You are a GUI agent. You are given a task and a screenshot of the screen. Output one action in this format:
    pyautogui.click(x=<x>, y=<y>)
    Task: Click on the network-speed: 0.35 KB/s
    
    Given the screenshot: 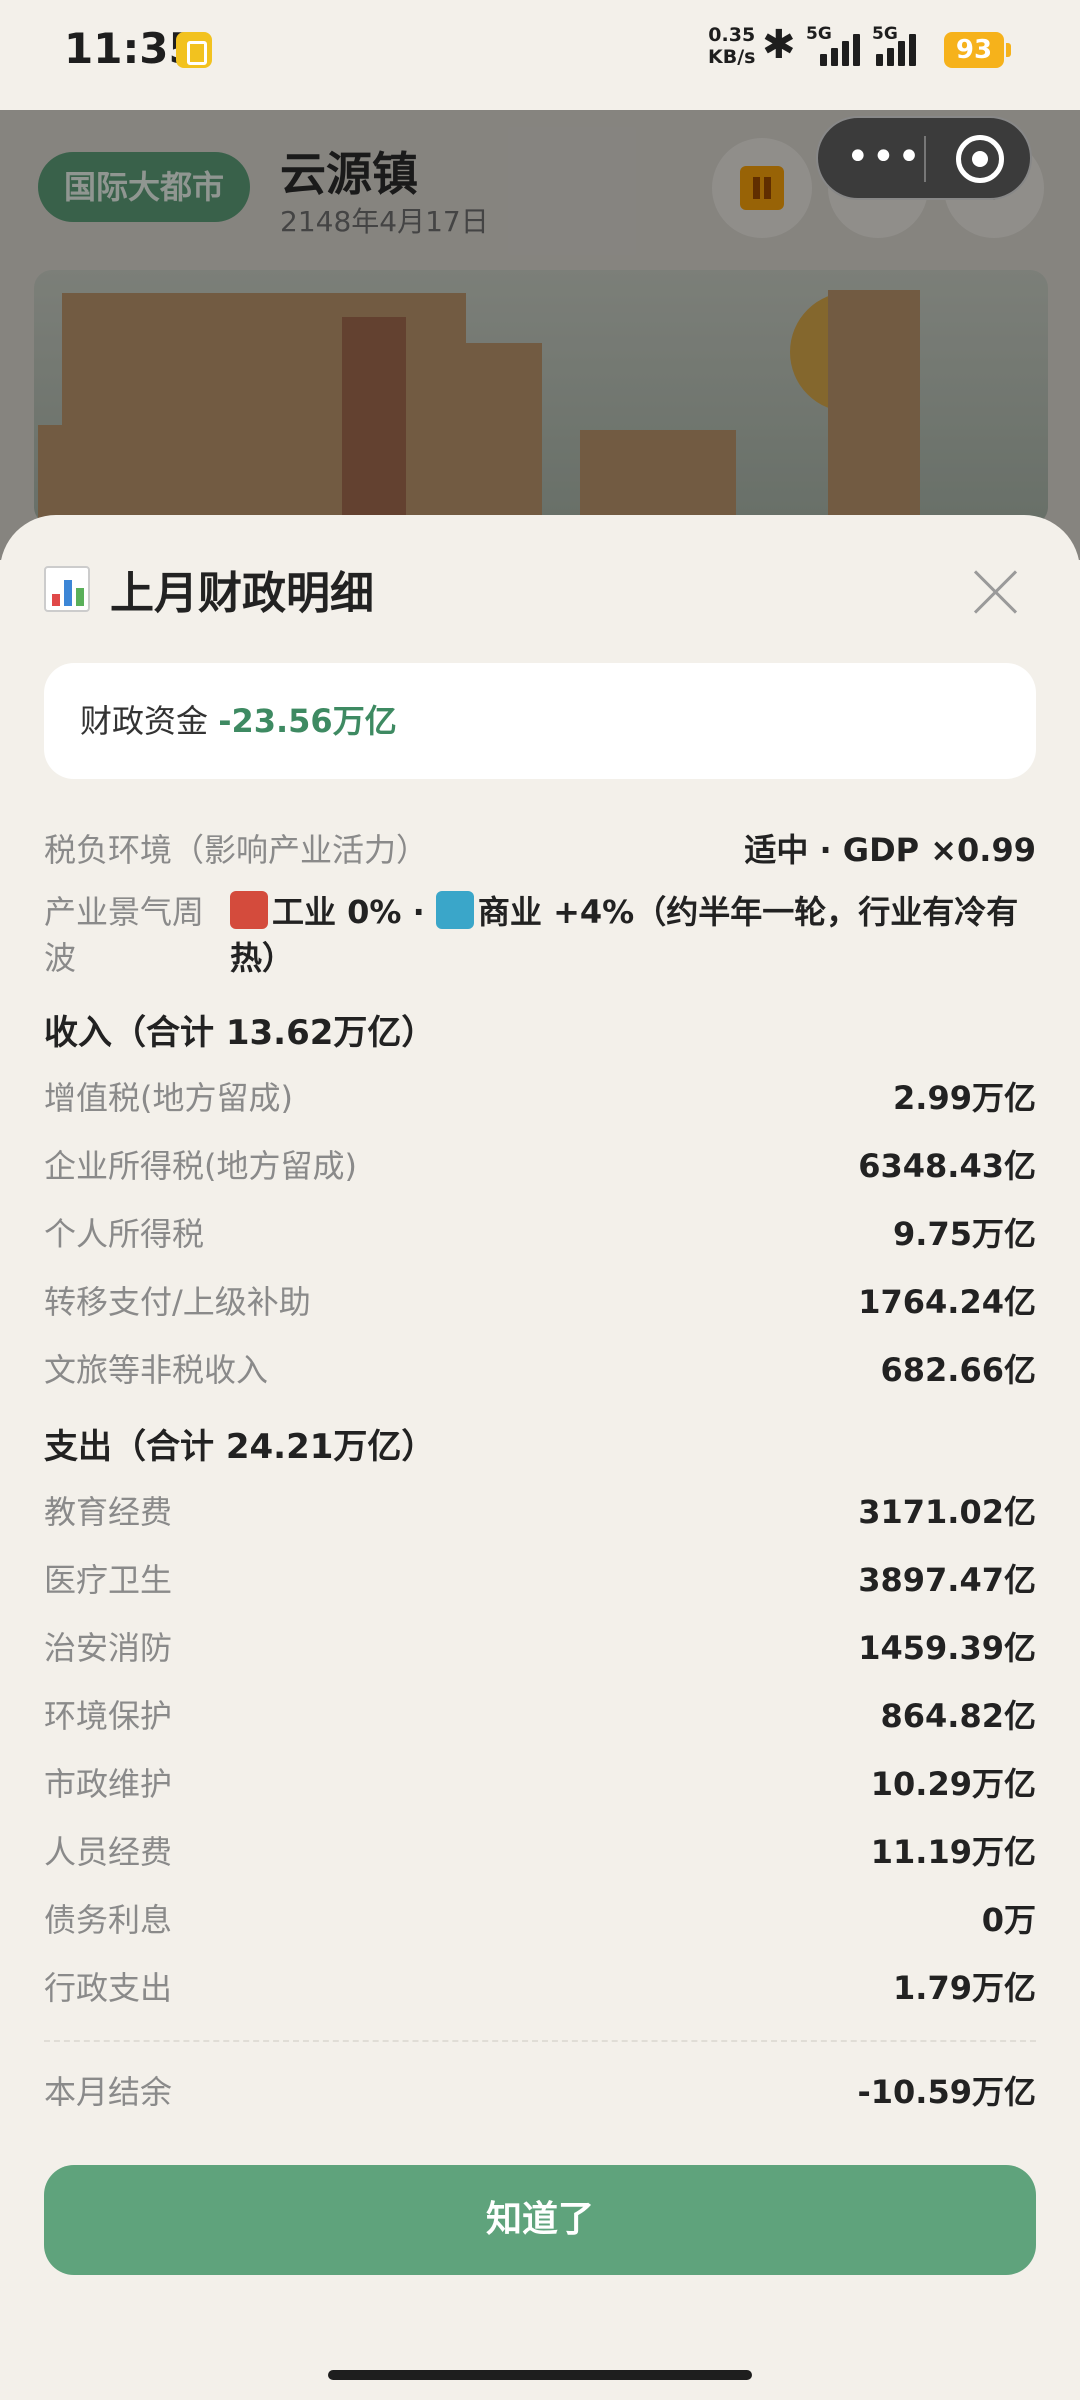 What is the action you would take?
    pyautogui.click(x=731, y=46)
    